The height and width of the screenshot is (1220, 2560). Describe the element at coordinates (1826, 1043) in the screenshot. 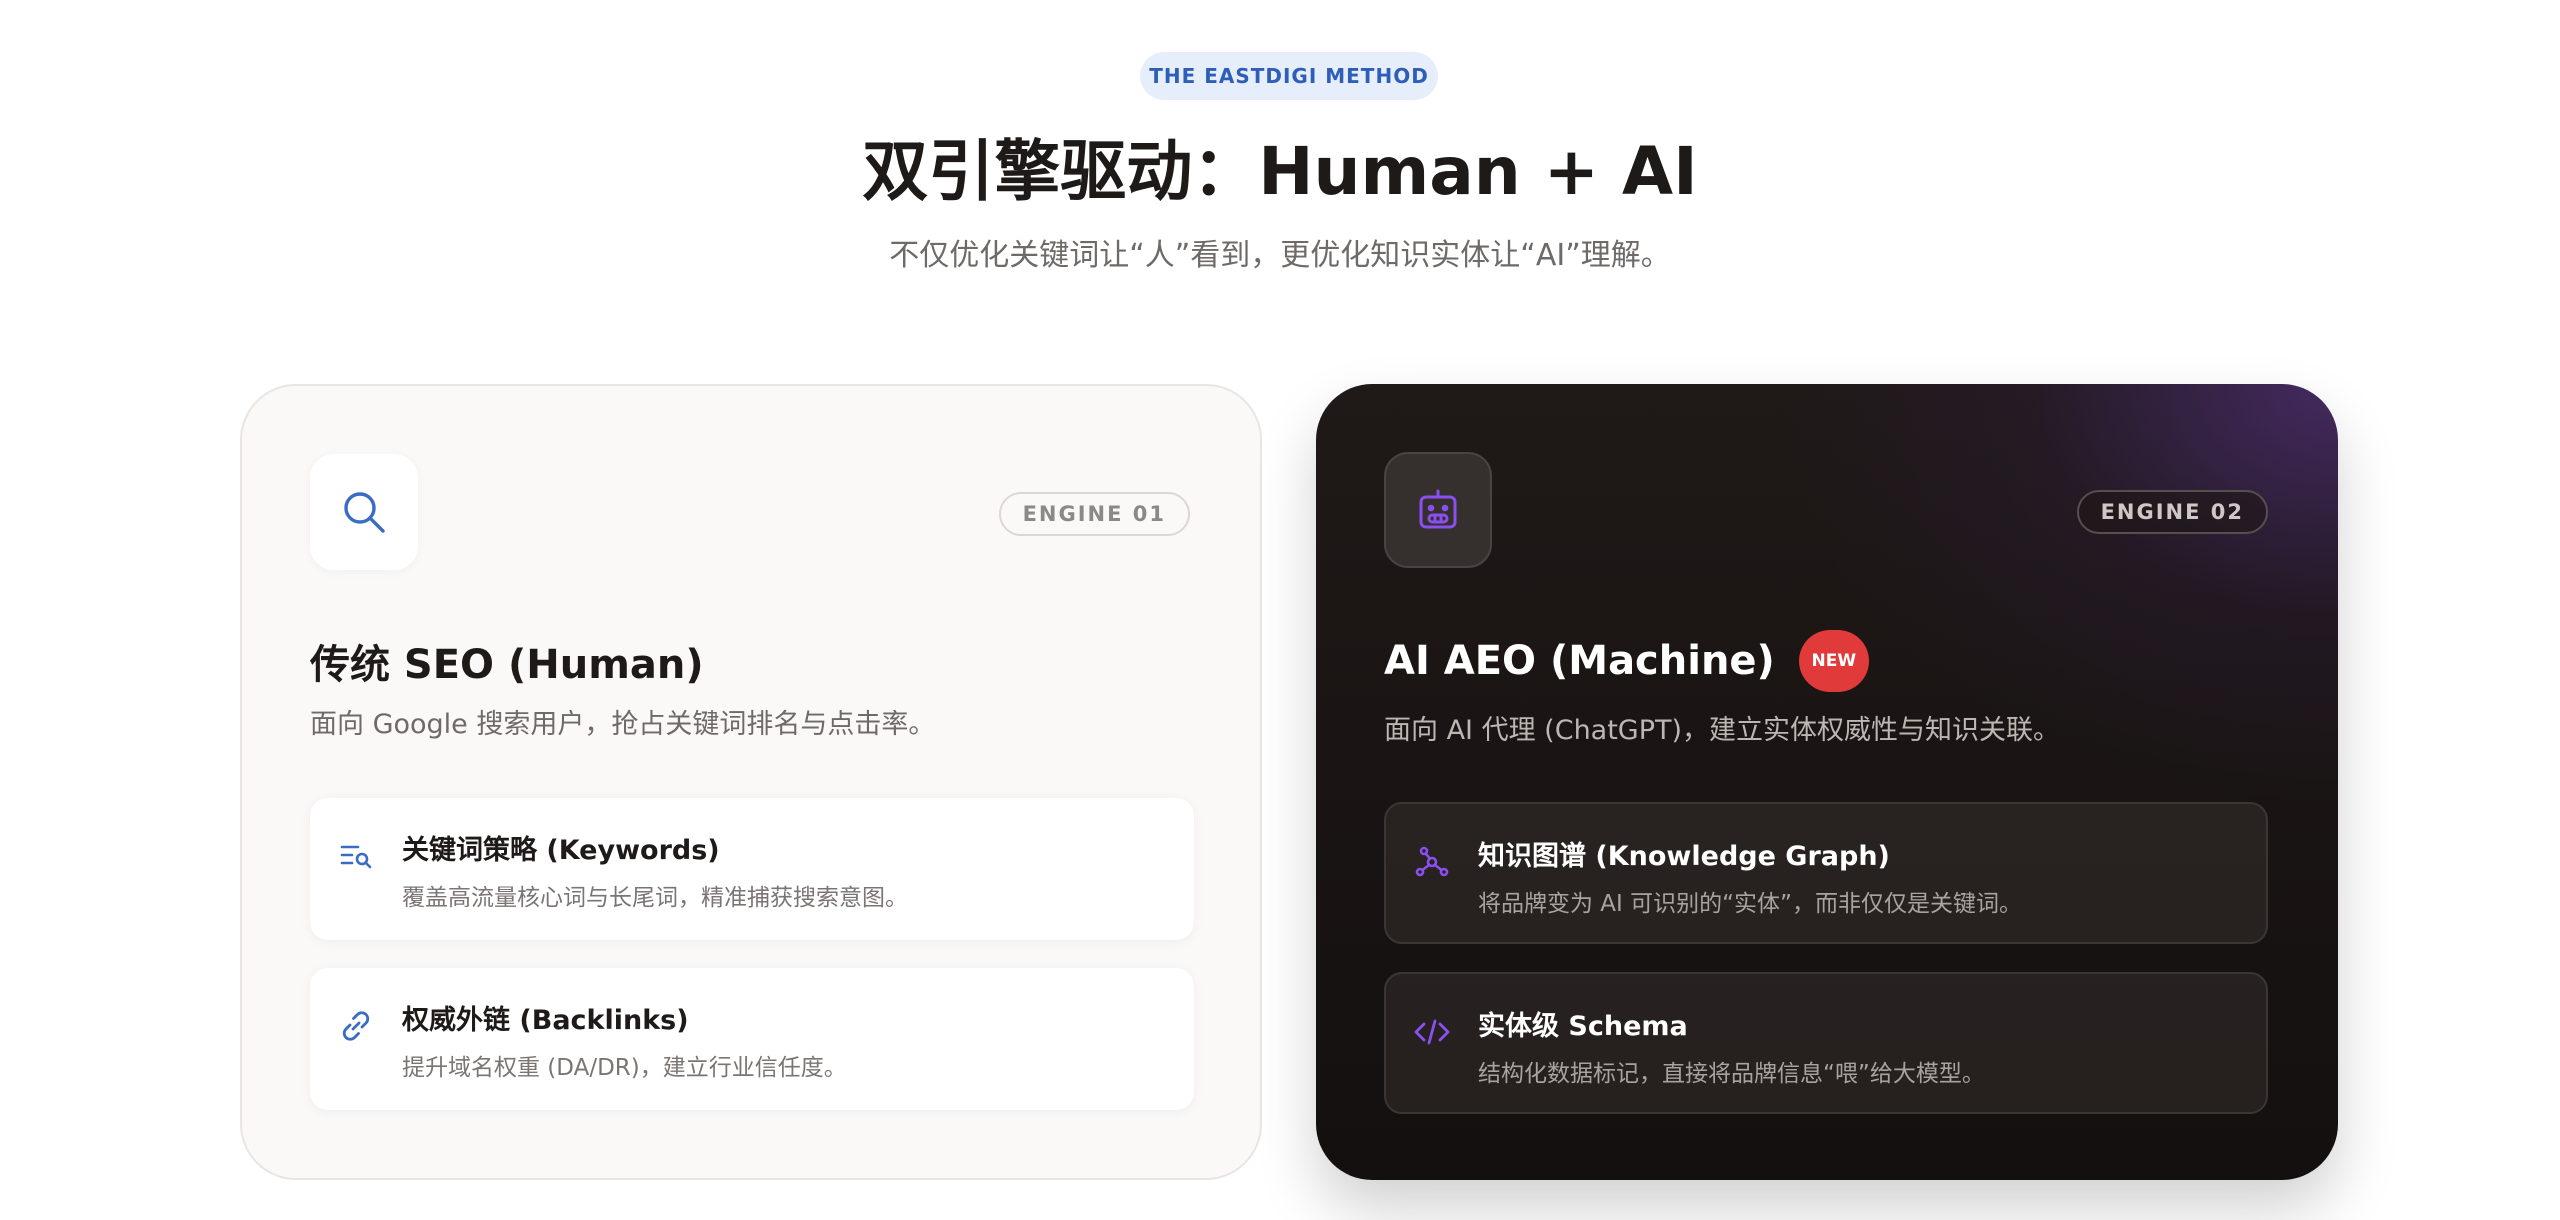

I see `feature-schema: 实体级 Schema 结构化数据标记，直接将品牌信息“喂”给大模型。` at that location.